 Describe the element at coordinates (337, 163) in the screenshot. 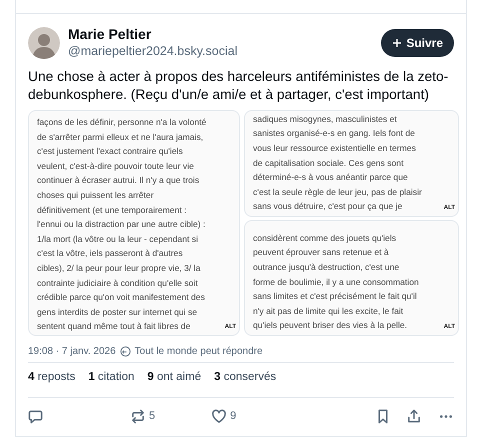

I see `image-text: sadiques misogynes, masculinistes et sanistes organisé-e-s en gang. Iels font de vous leur ressource existentielle en termes de capitalisation sociale. Ces gens sont déterminé-e-s à vous anéantir parce que c'est la seule règle de leur jeu, pas de plaisir sans vous détruire, c'est pour ça que je` at that location.